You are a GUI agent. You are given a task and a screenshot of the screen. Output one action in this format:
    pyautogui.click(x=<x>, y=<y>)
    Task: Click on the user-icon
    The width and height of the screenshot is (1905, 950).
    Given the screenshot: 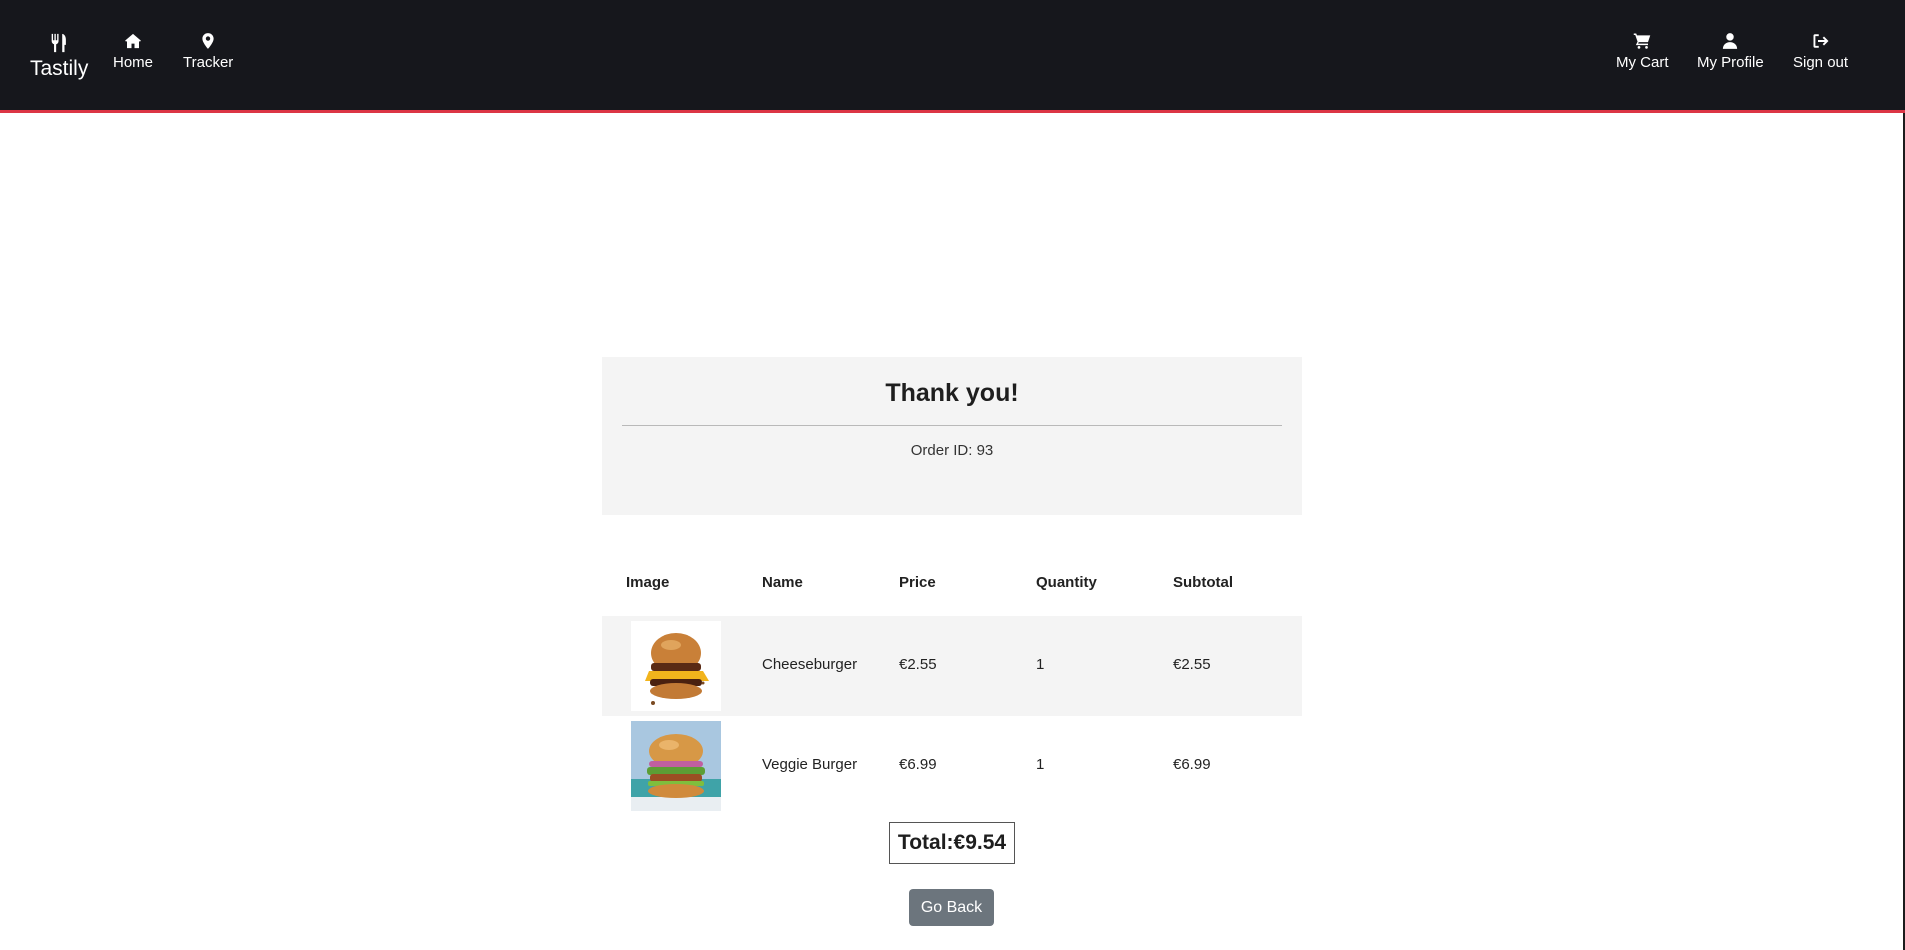 What is the action you would take?
    pyautogui.click(x=1730, y=41)
    